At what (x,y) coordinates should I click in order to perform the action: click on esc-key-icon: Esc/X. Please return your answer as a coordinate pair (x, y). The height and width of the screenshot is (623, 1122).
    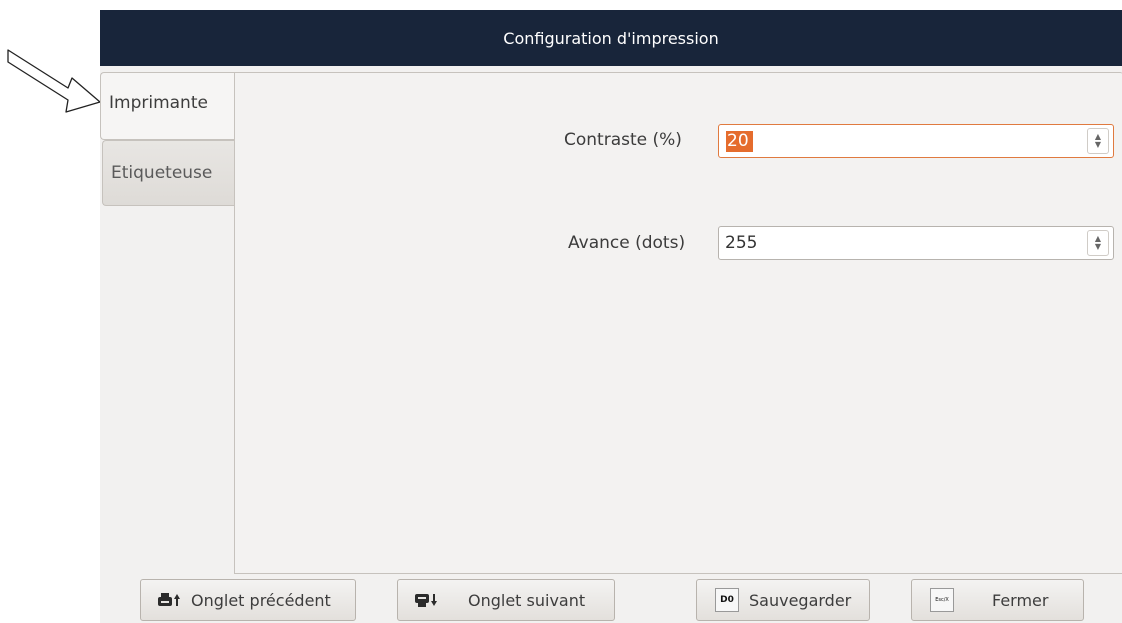
    Looking at the image, I should click on (942, 600).